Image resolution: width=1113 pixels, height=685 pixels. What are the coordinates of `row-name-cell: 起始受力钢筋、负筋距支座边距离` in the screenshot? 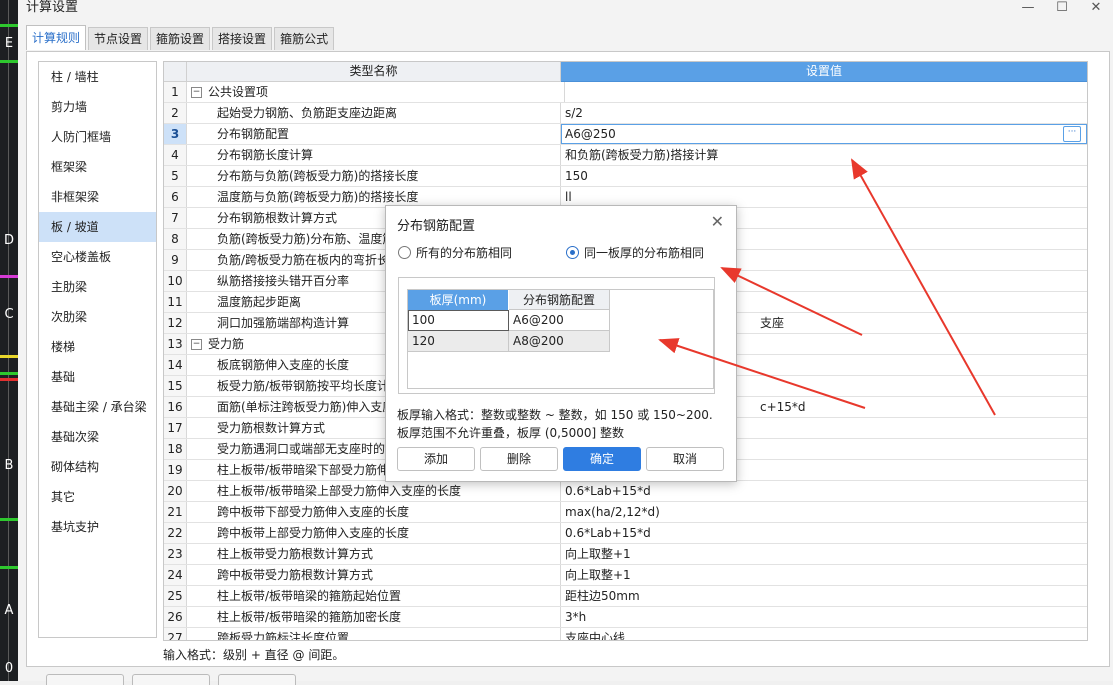 It's located at (374, 113).